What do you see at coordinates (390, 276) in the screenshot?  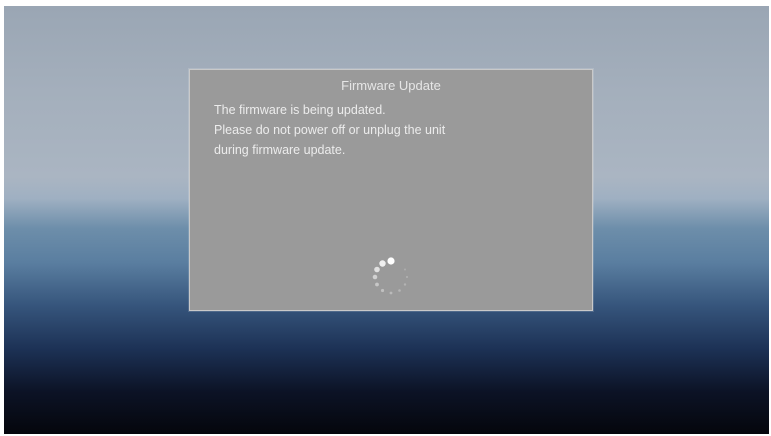 I see `loading-spinner-icon` at bounding box center [390, 276].